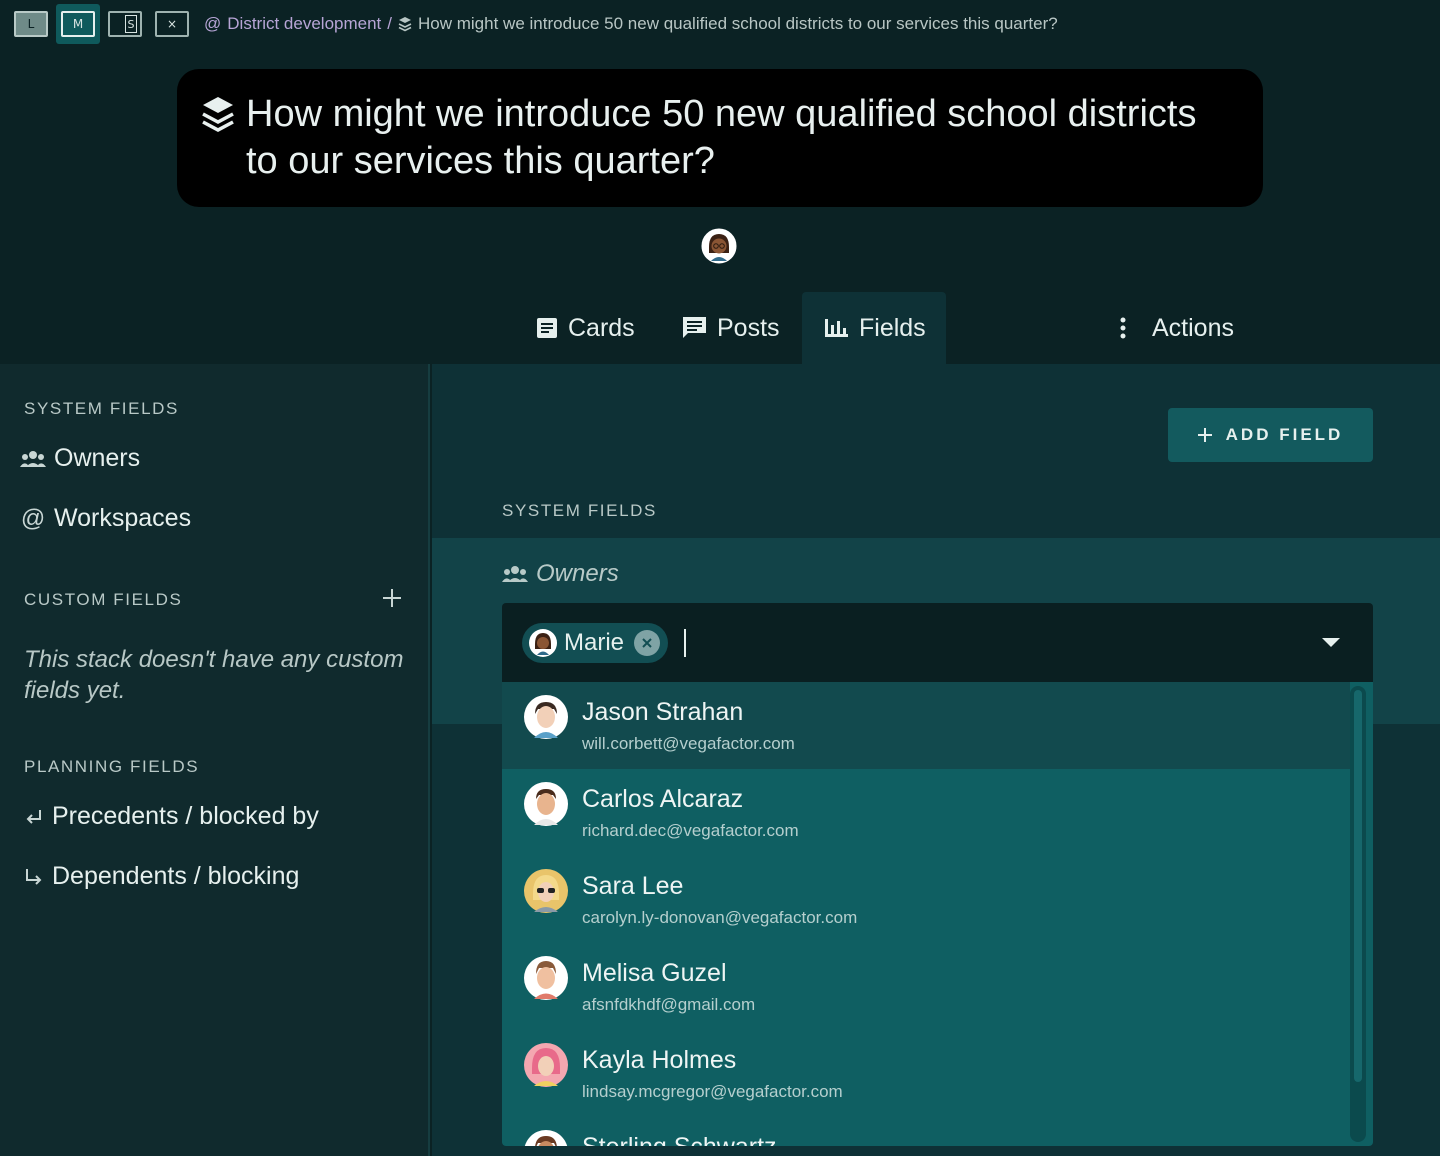 The image size is (1440, 1156). Describe the element at coordinates (663, 799) in the screenshot. I see `option-name: Carlos Alcaraz` at that location.